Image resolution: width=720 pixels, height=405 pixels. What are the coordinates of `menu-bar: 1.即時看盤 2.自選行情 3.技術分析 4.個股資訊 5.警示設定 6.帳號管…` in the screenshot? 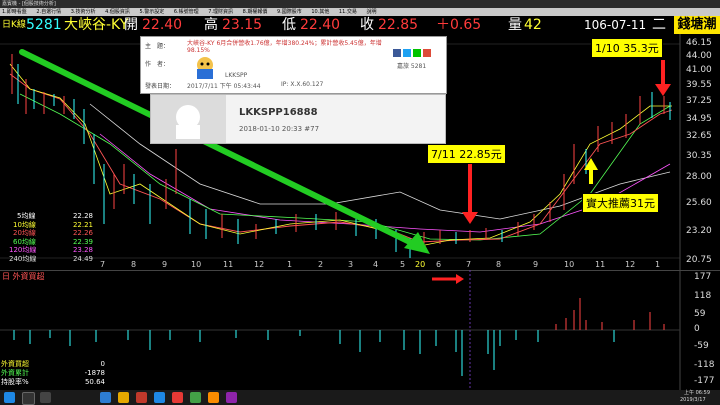 It's located at (360, 12).